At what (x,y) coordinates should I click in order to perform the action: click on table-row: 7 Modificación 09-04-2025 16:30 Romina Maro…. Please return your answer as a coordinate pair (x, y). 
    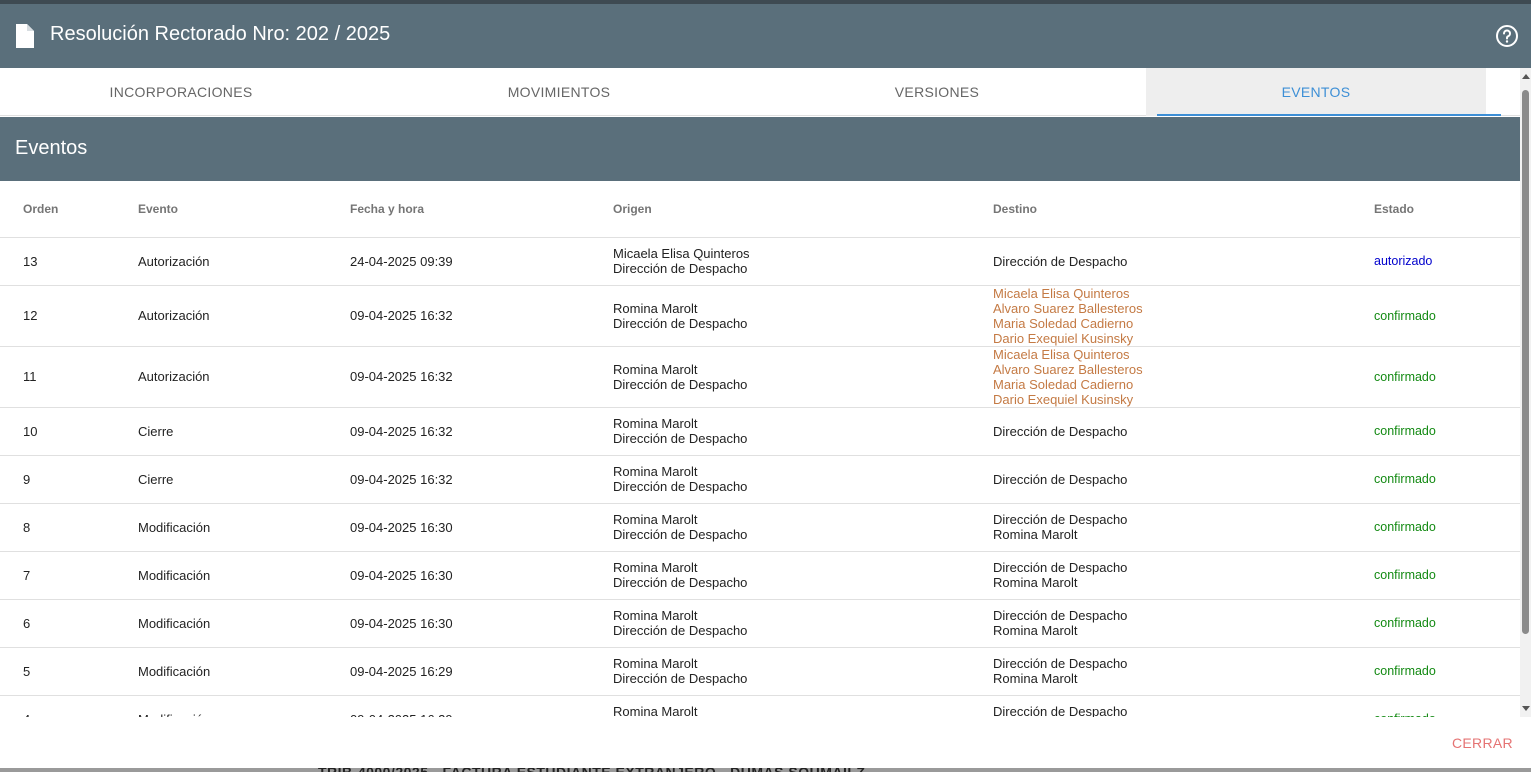
    Looking at the image, I should click on (760, 575).